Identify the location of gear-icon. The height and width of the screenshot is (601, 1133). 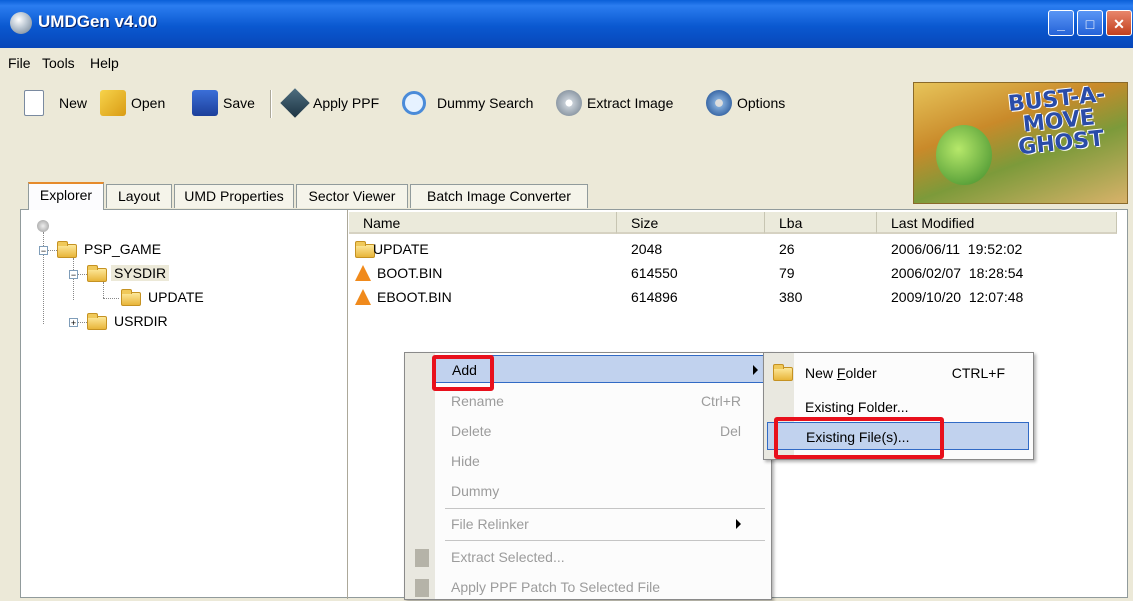
(719, 103).